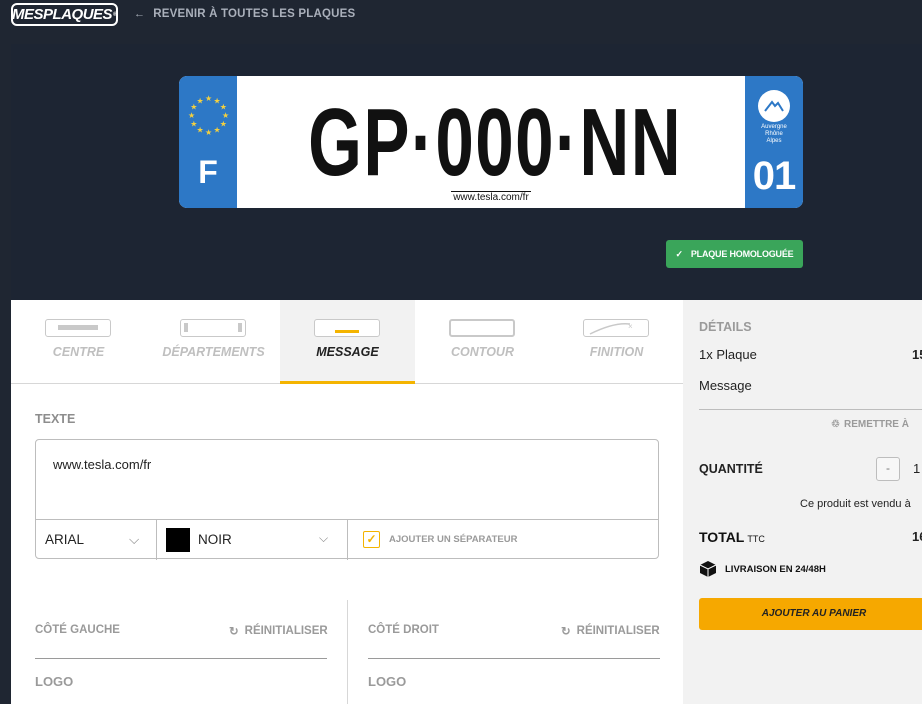 The height and width of the screenshot is (704, 922). Describe the element at coordinates (213, 328) in the screenshot. I see `plate-sides-icon` at that location.